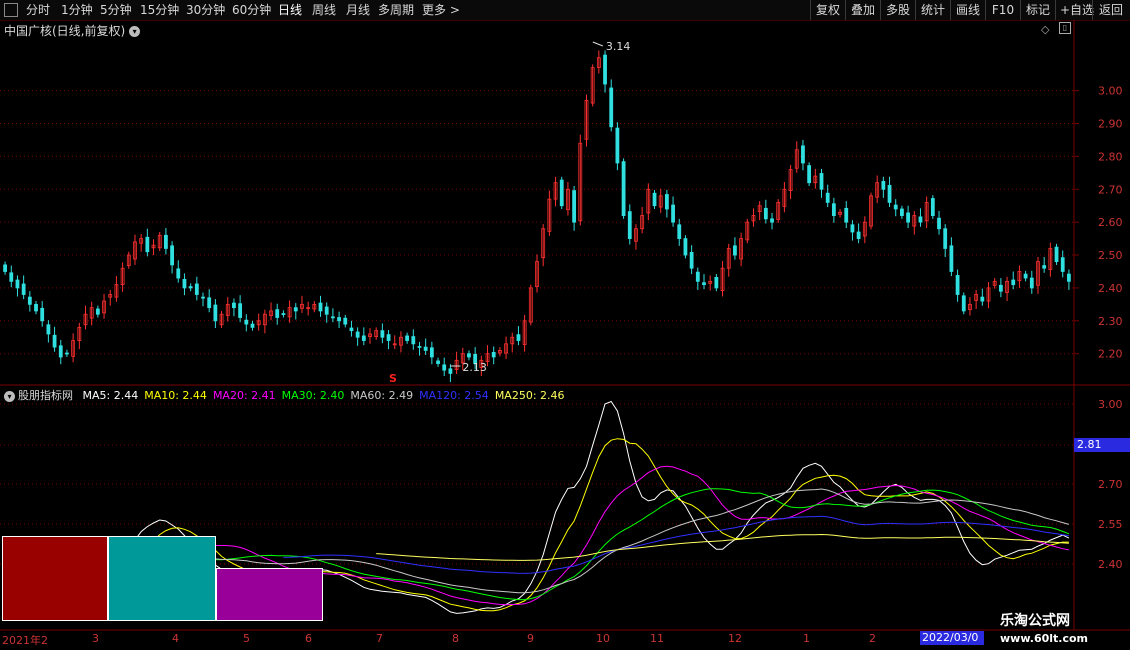 This screenshot has width=1130, height=650. Describe the element at coordinates (952, 638) in the screenshot. I see `cursor-date-box: 2022/03/0` at that location.